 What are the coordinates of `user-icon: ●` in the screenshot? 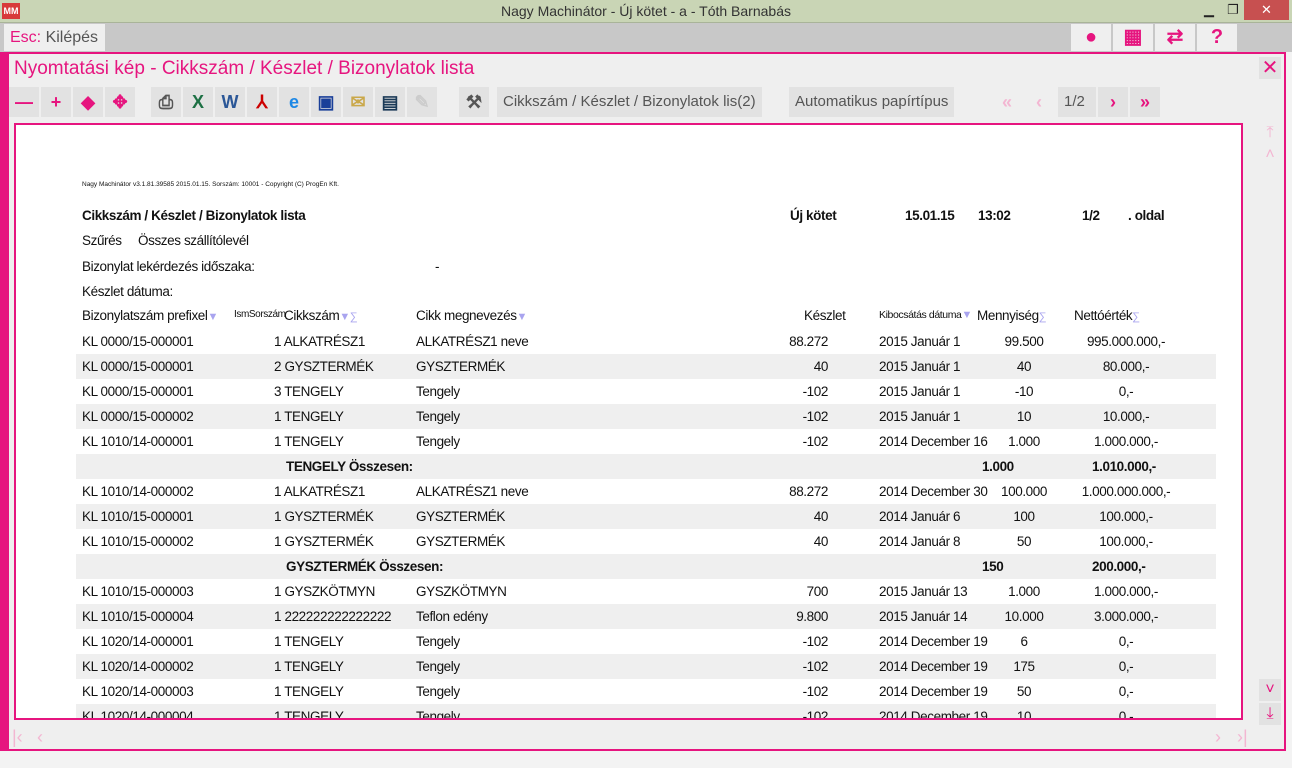 It's located at (1091, 37).